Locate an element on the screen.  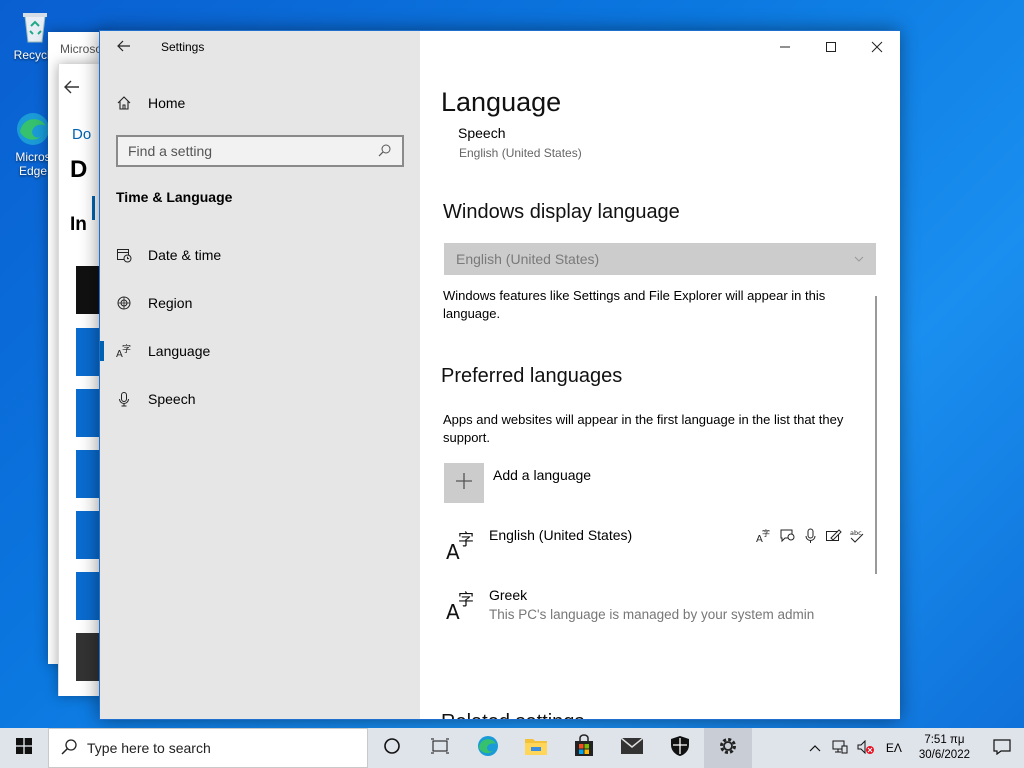
page-title: Language is located at coordinates (501, 102).